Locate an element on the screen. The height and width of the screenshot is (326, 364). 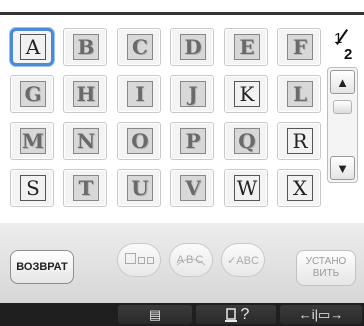
character-glyph: M is located at coordinates (33, 141).